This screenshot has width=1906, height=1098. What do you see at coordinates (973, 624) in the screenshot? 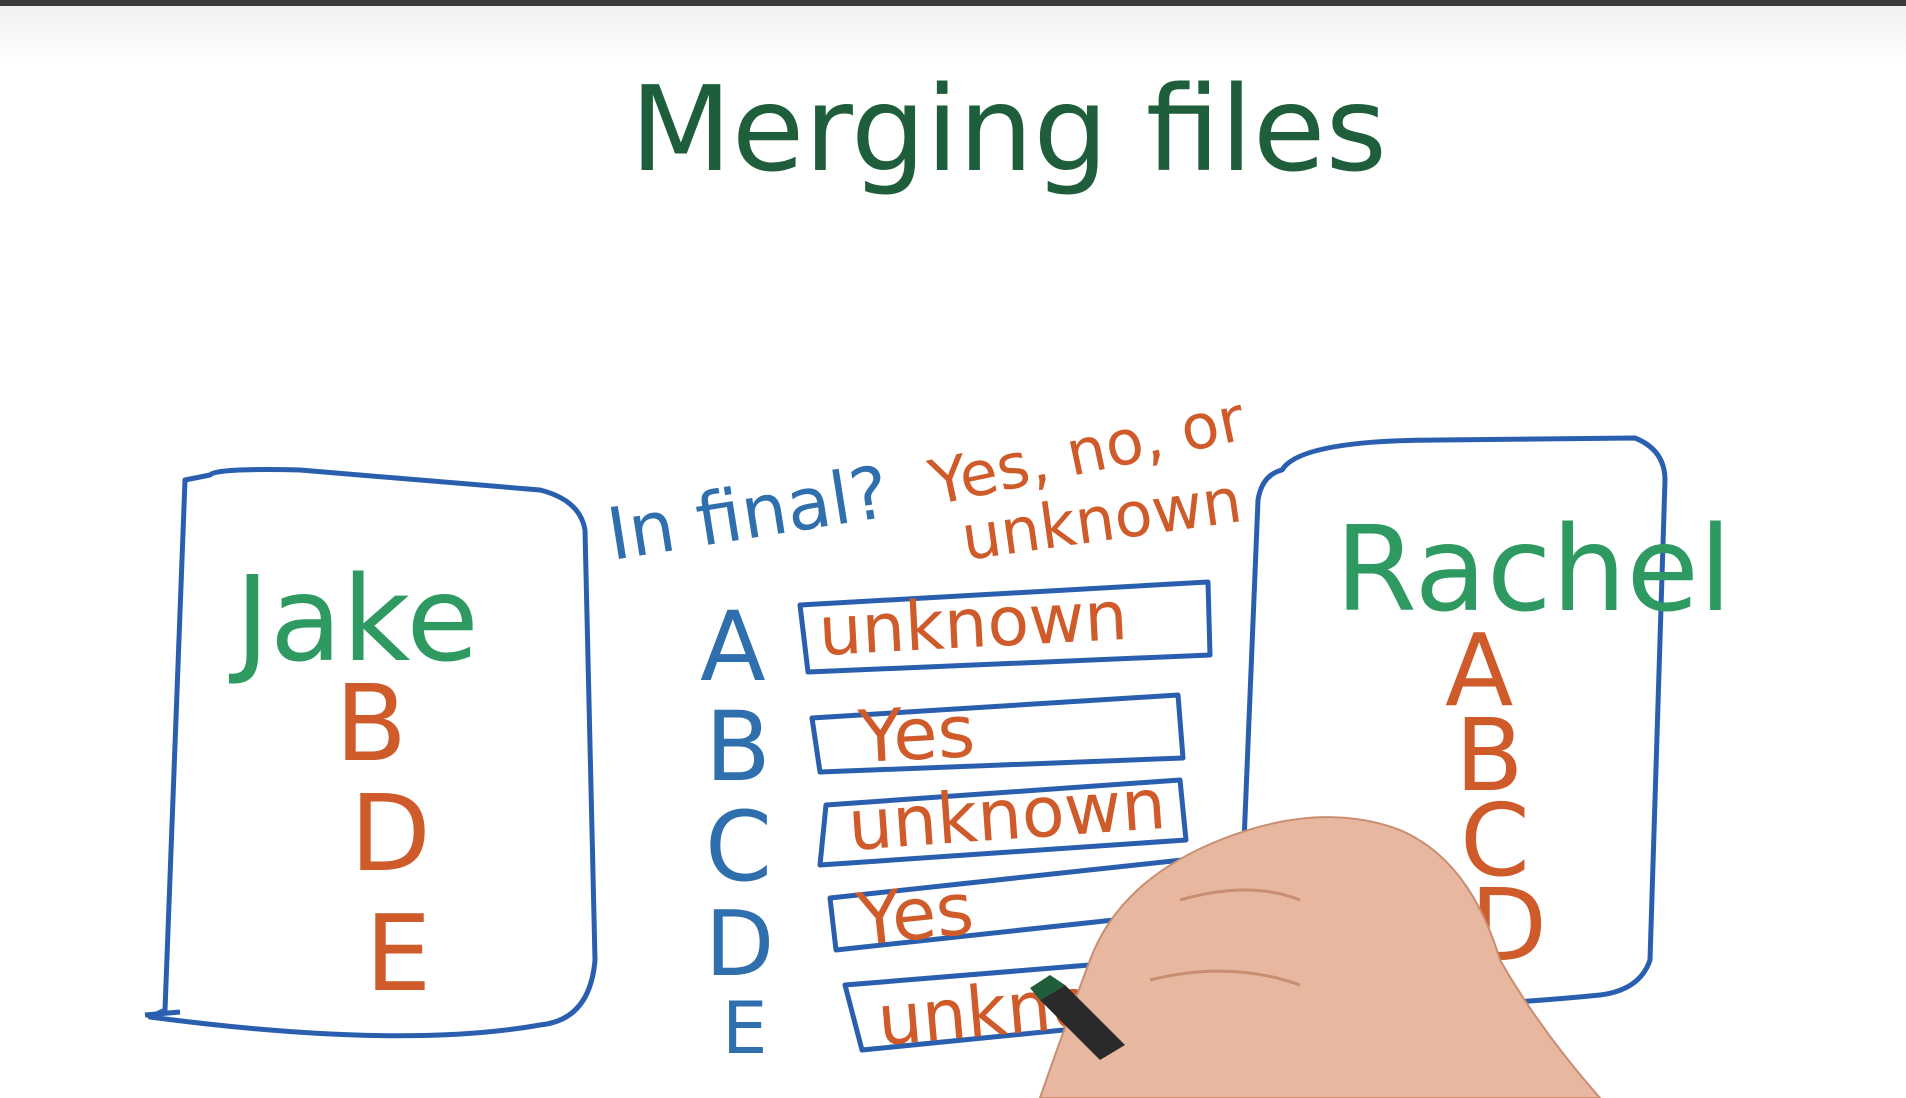
I see `answer-a: unknown` at bounding box center [973, 624].